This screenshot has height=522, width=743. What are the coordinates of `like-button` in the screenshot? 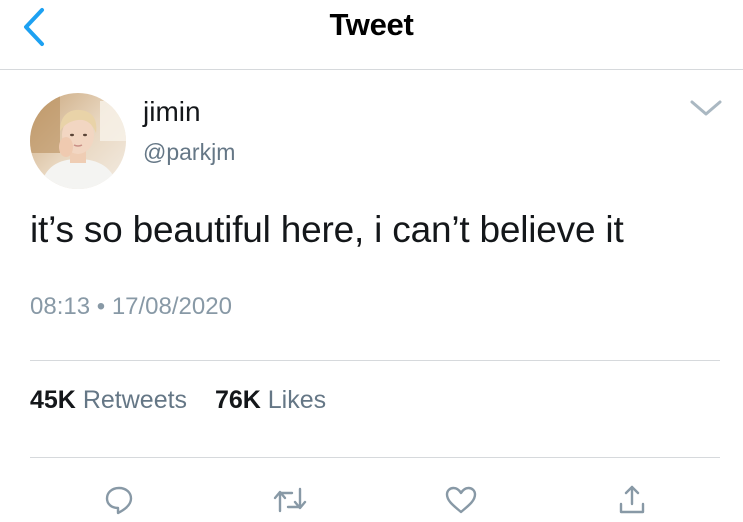 It's located at (461, 500).